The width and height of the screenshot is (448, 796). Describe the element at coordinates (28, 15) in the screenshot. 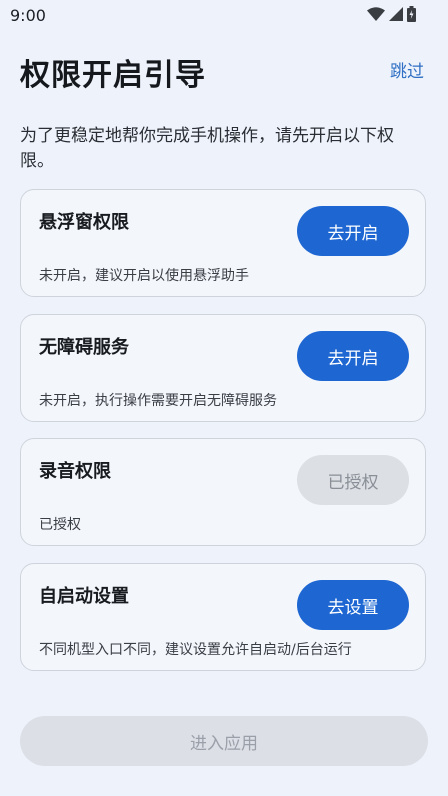

I see `status-time: 9:00` at that location.